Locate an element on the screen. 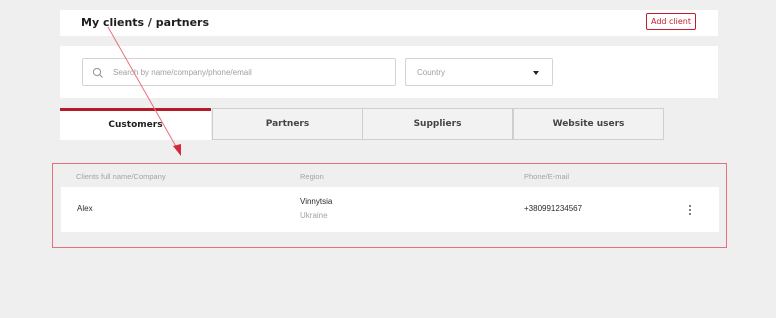  add-client-button: Add client is located at coordinates (670, 21).